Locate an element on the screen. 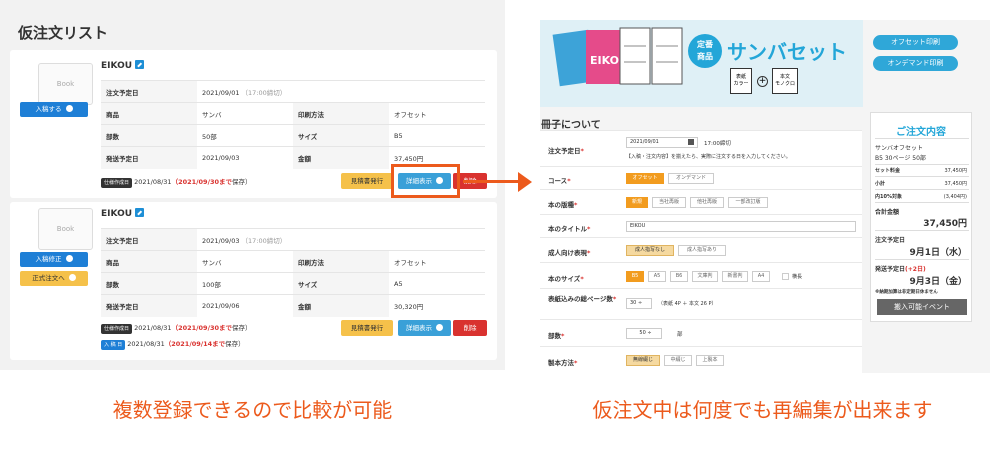 This screenshot has width=1000, height=449. available-events-button: 搬入可能イベント is located at coordinates (922, 307).